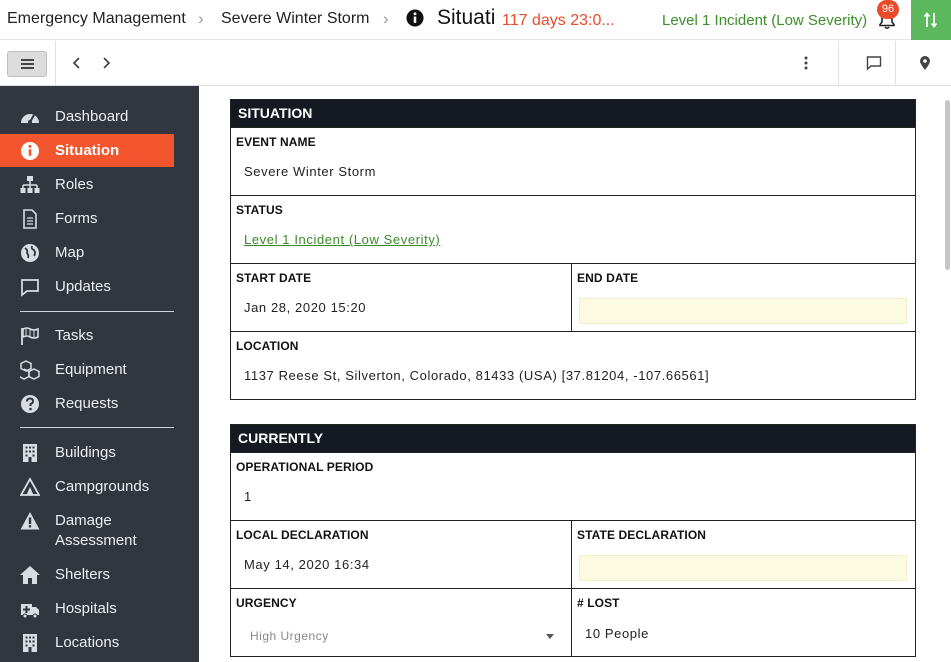  Describe the element at coordinates (30, 404) in the screenshot. I see `question-icon` at that location.